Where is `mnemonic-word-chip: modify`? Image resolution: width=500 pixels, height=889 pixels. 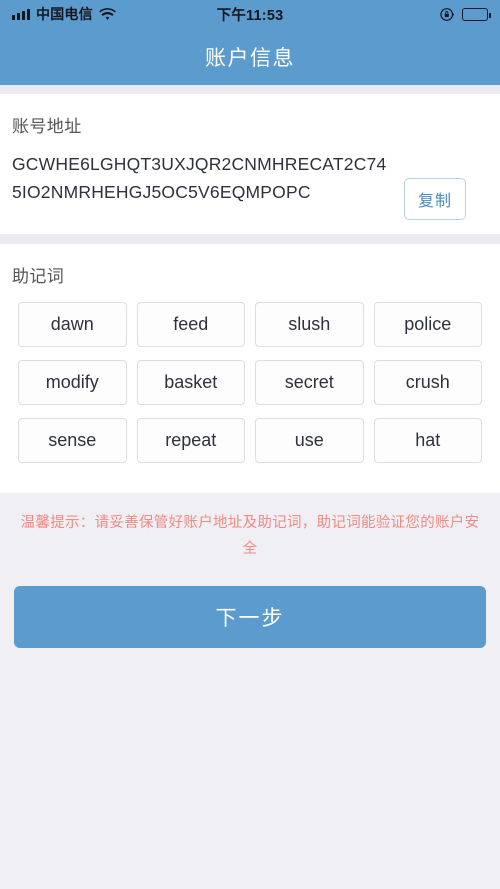
mnemonic-word-chip: modify is located at coordinates (72, 382).